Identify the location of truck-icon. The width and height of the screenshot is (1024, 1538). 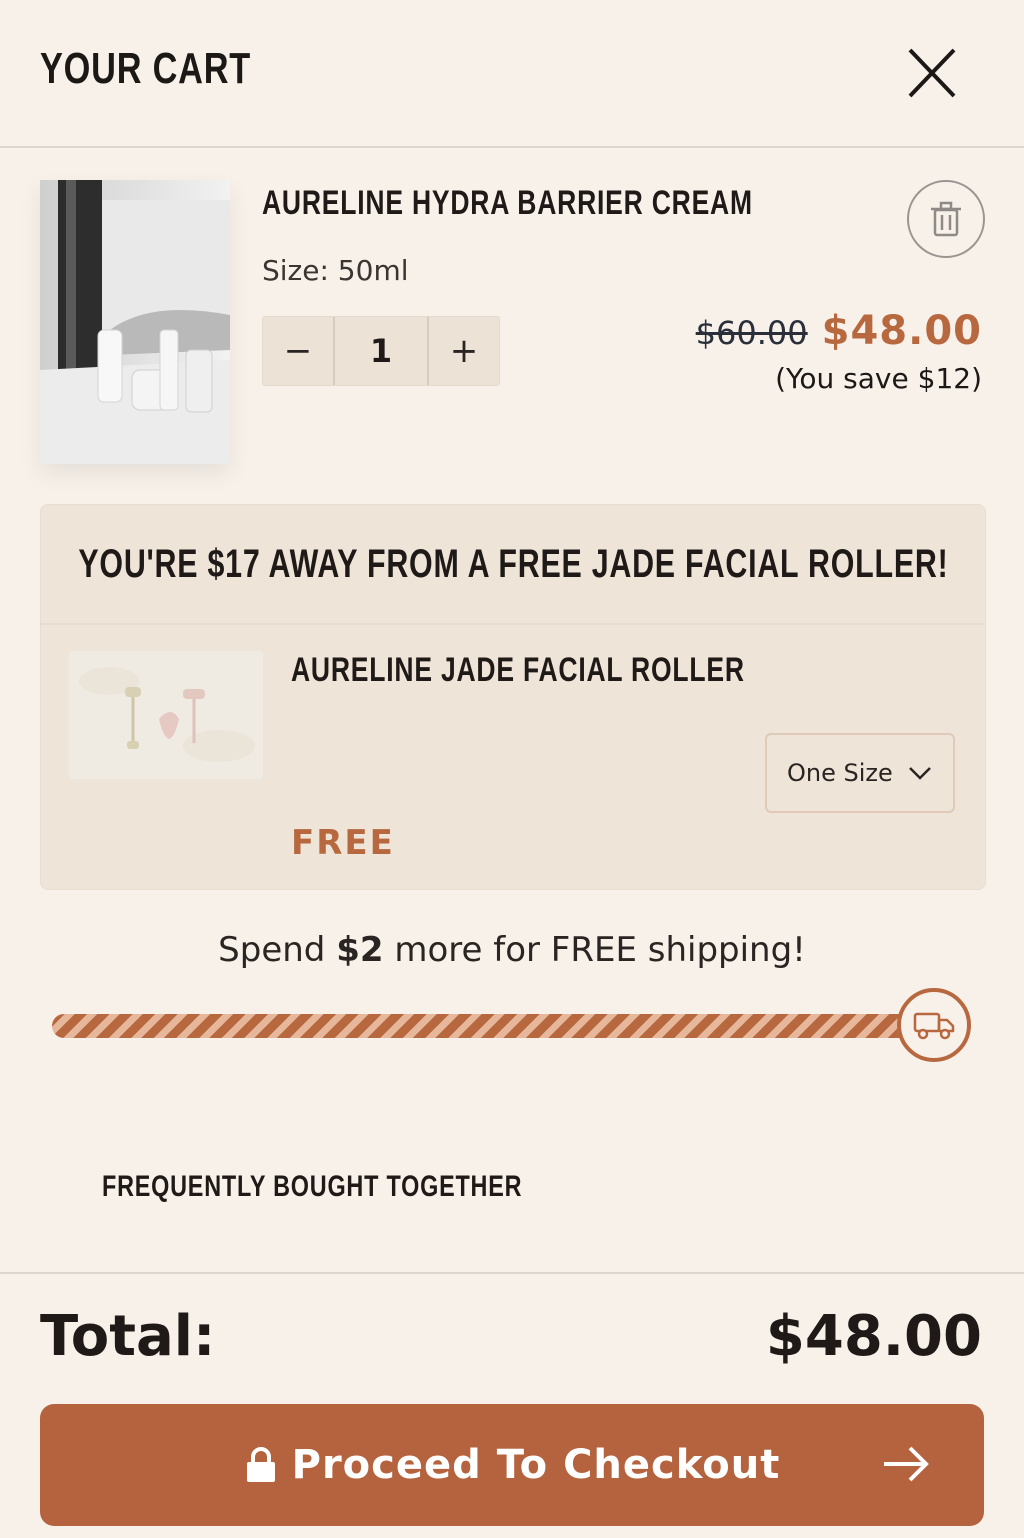
(934, 1026).